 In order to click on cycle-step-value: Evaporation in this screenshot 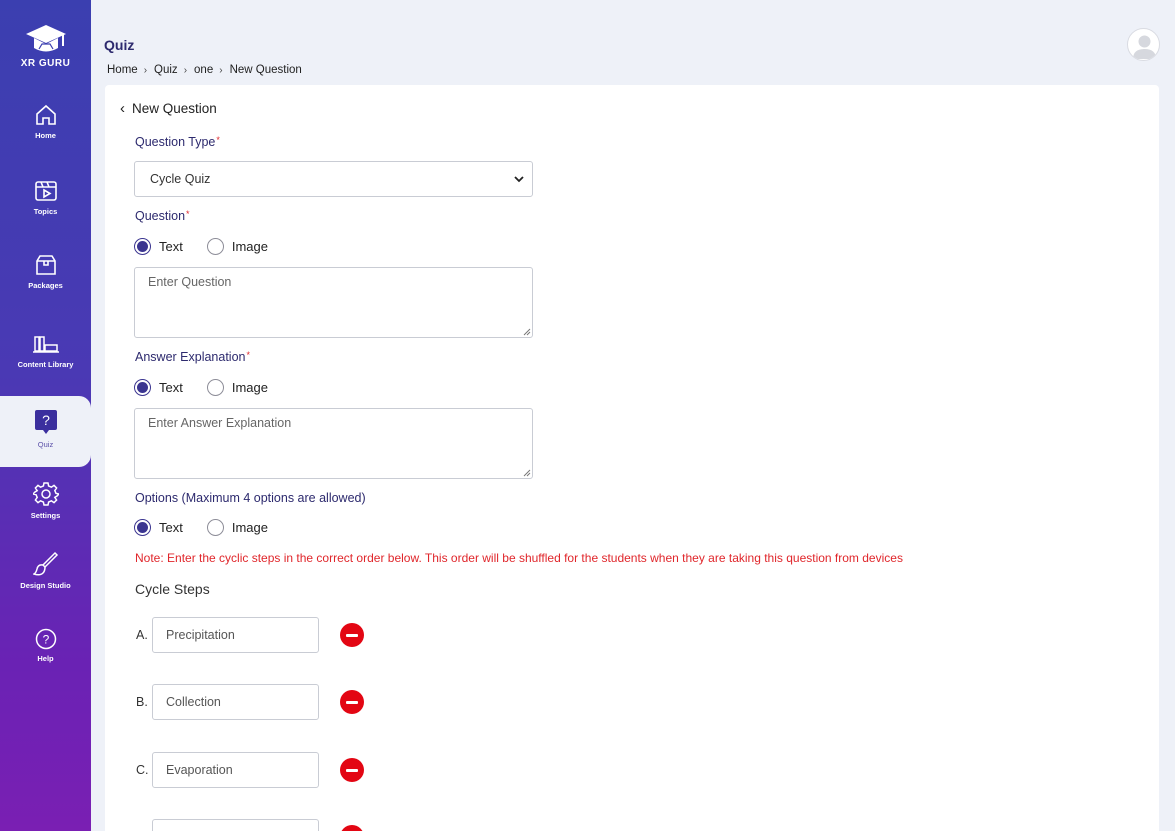, I will do `click(199, 770)`.